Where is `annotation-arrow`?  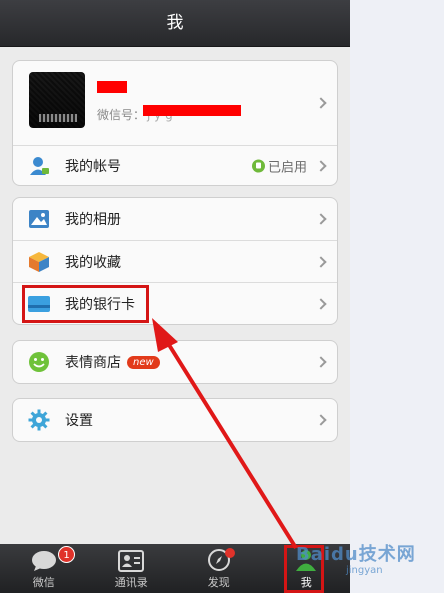
annotation-arrow is located at coordinates (225, 434).